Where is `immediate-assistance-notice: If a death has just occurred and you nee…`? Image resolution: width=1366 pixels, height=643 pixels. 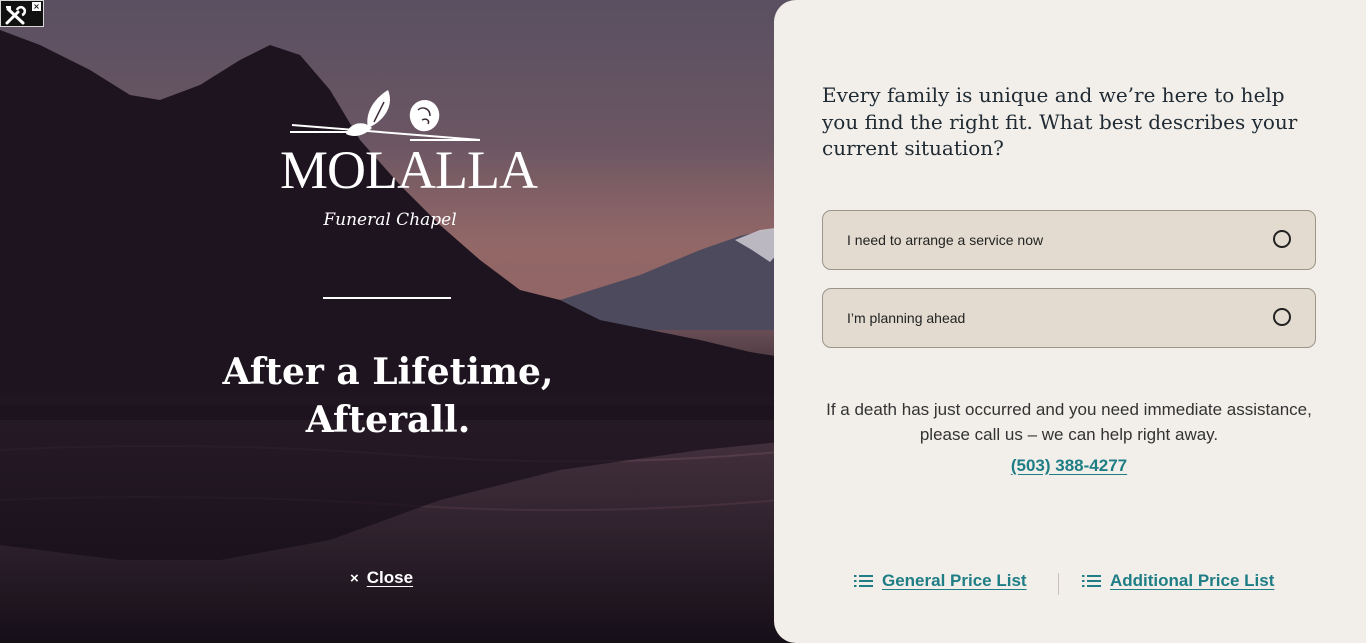 immediate-assistance-notice: If a death has just occurred and you nee… is located at coordinates (1069, 422).